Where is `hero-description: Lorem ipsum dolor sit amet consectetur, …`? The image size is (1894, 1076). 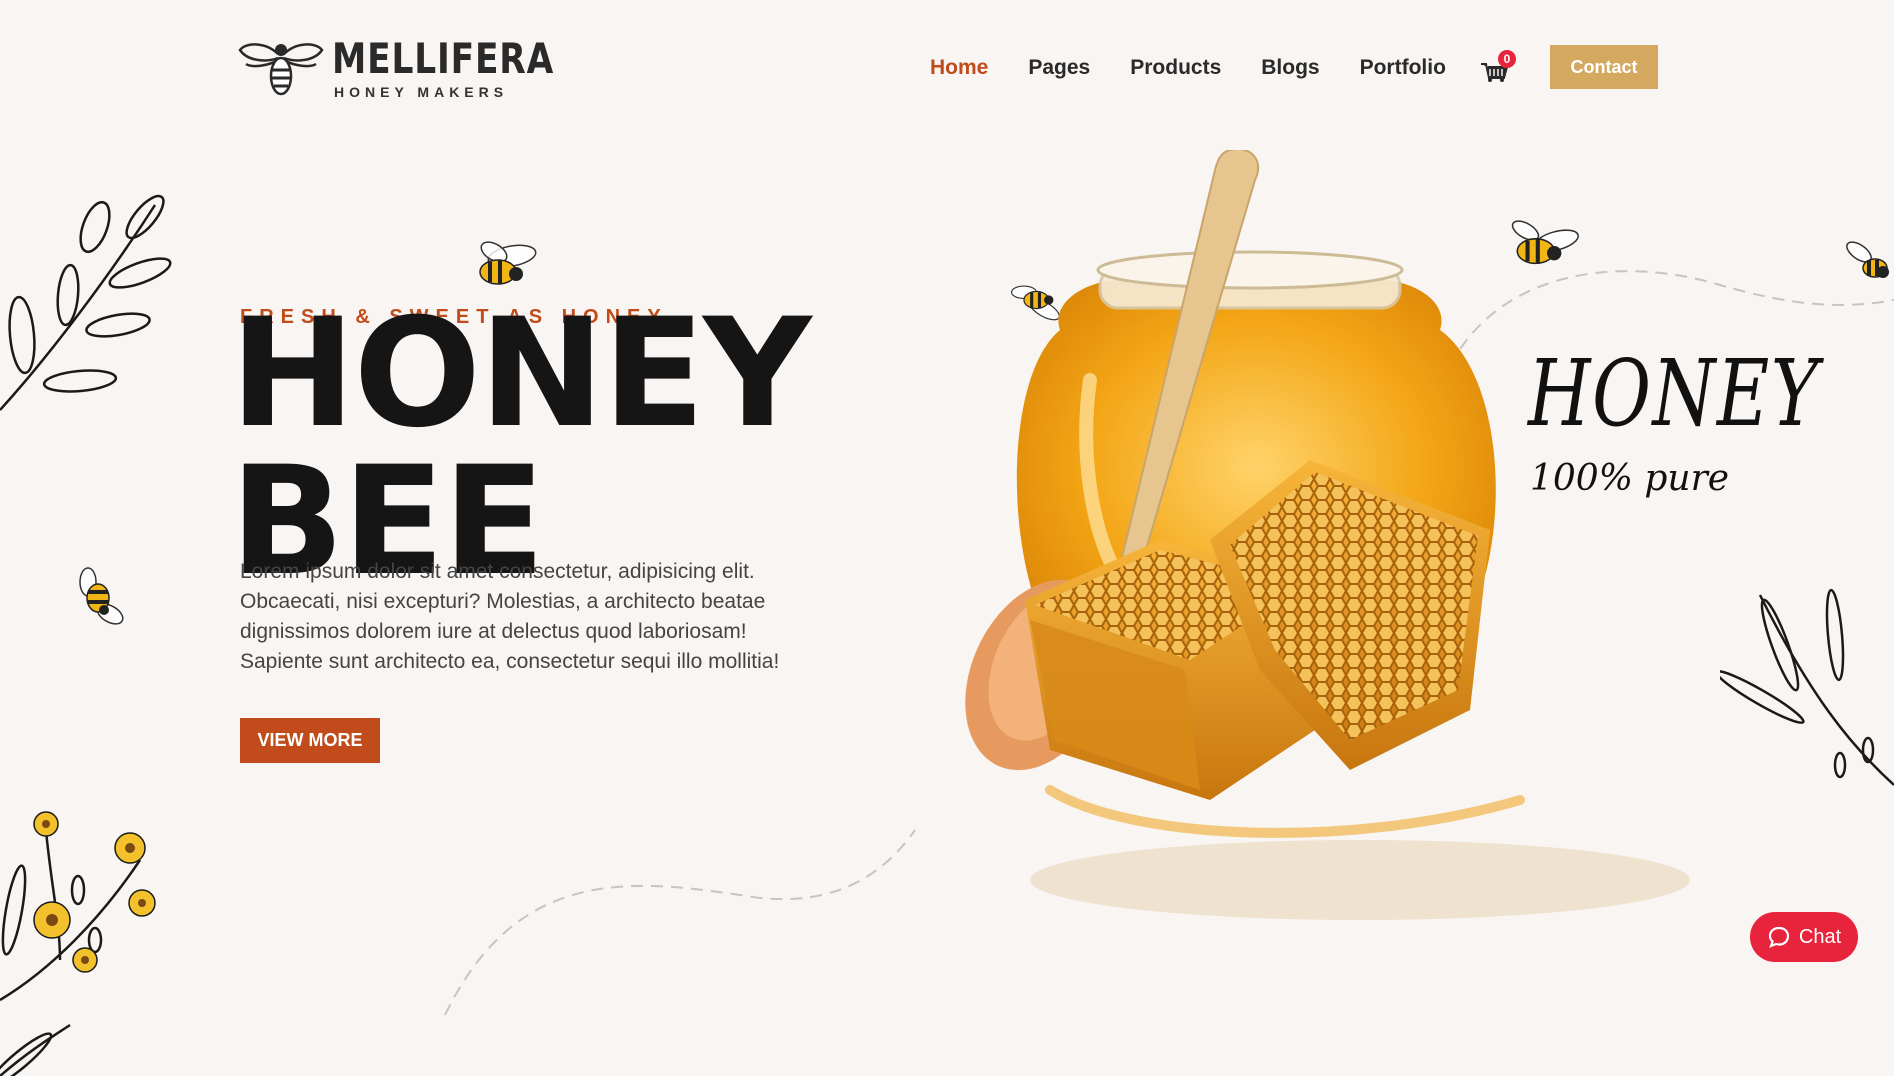
hero-description: Lorem ipsum dolor sit amet consectetur, … is located at coordinates (510, 616).